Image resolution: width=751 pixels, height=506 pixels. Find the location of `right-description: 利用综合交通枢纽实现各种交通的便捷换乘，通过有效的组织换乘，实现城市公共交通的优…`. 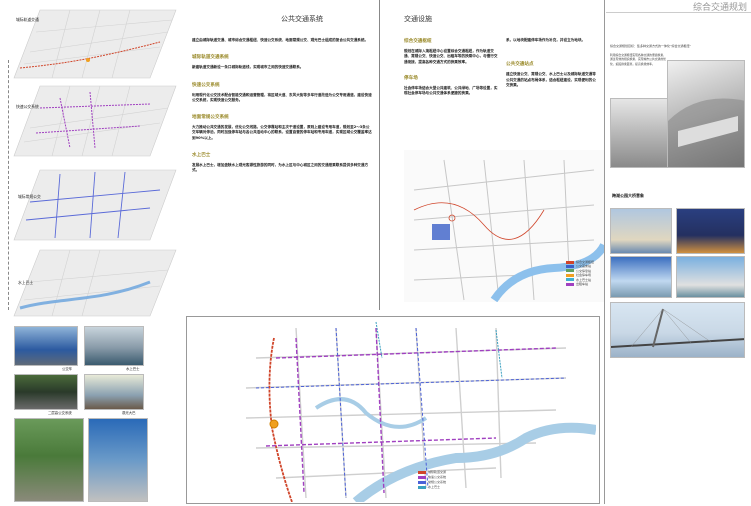

right-description: 利用综合交通枢纽实现各种交通的便捷换乘，通过有效的组织换乘，实现城市公共交通的优… is located at coordinates (638, 59).